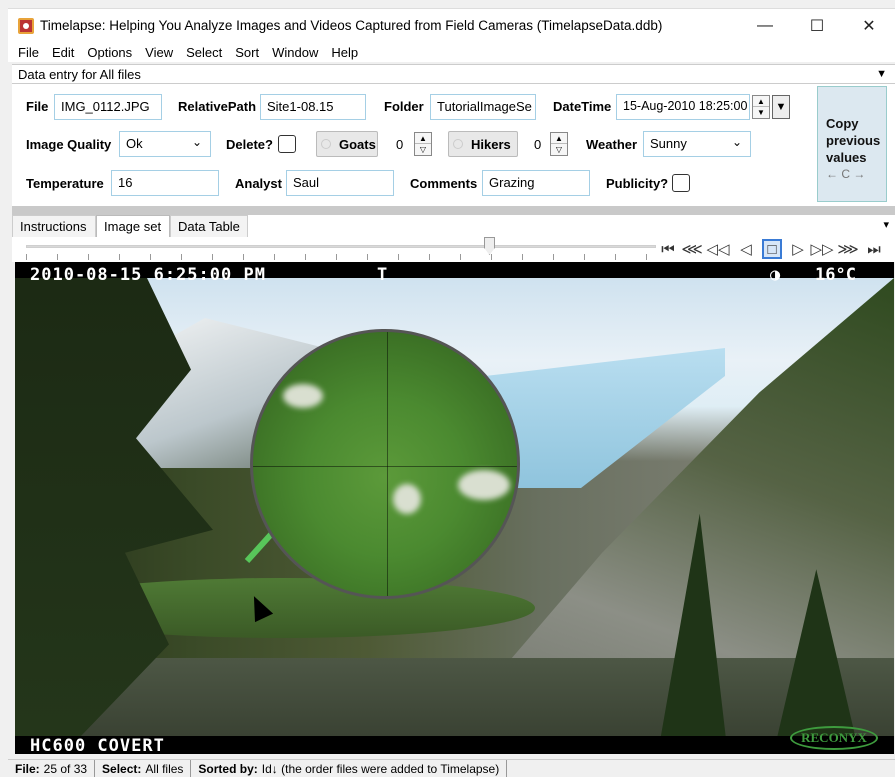  What do you see at coordinates (781, 107) in the screenshot?
I see `datetime-dropdown-icon: ▼` at bounding box center [781, 107].